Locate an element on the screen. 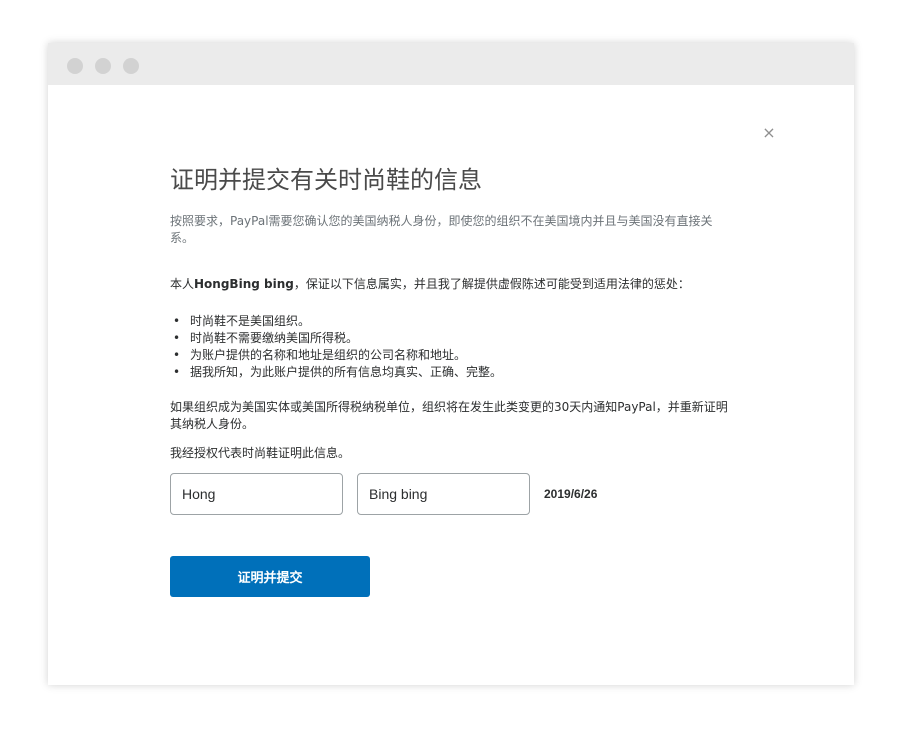  authorization-text: 我经授权代表时尚鞋证明此信息。 is located at coordinates (260, 453).